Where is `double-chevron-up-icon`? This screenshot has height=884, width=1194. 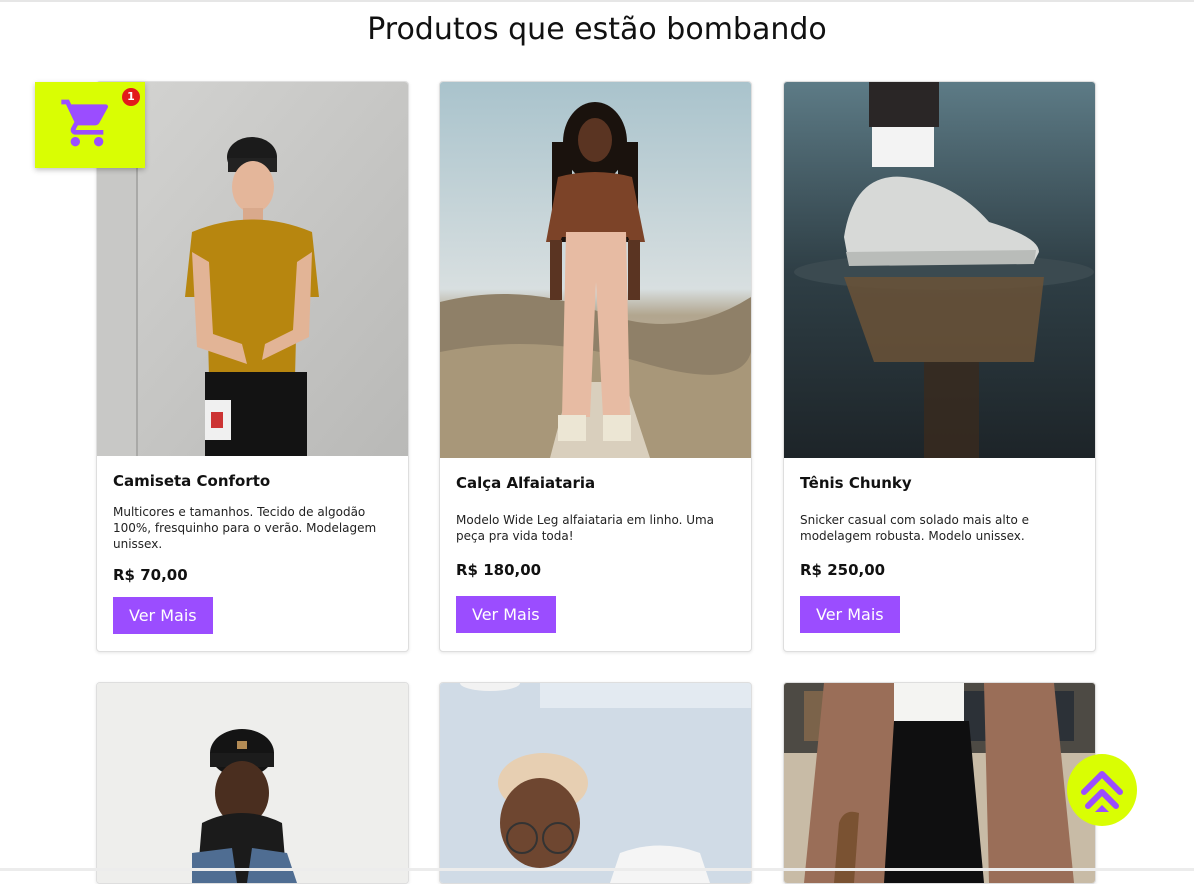
double-chevron-up-icon is located at coordinates (1102, 791).